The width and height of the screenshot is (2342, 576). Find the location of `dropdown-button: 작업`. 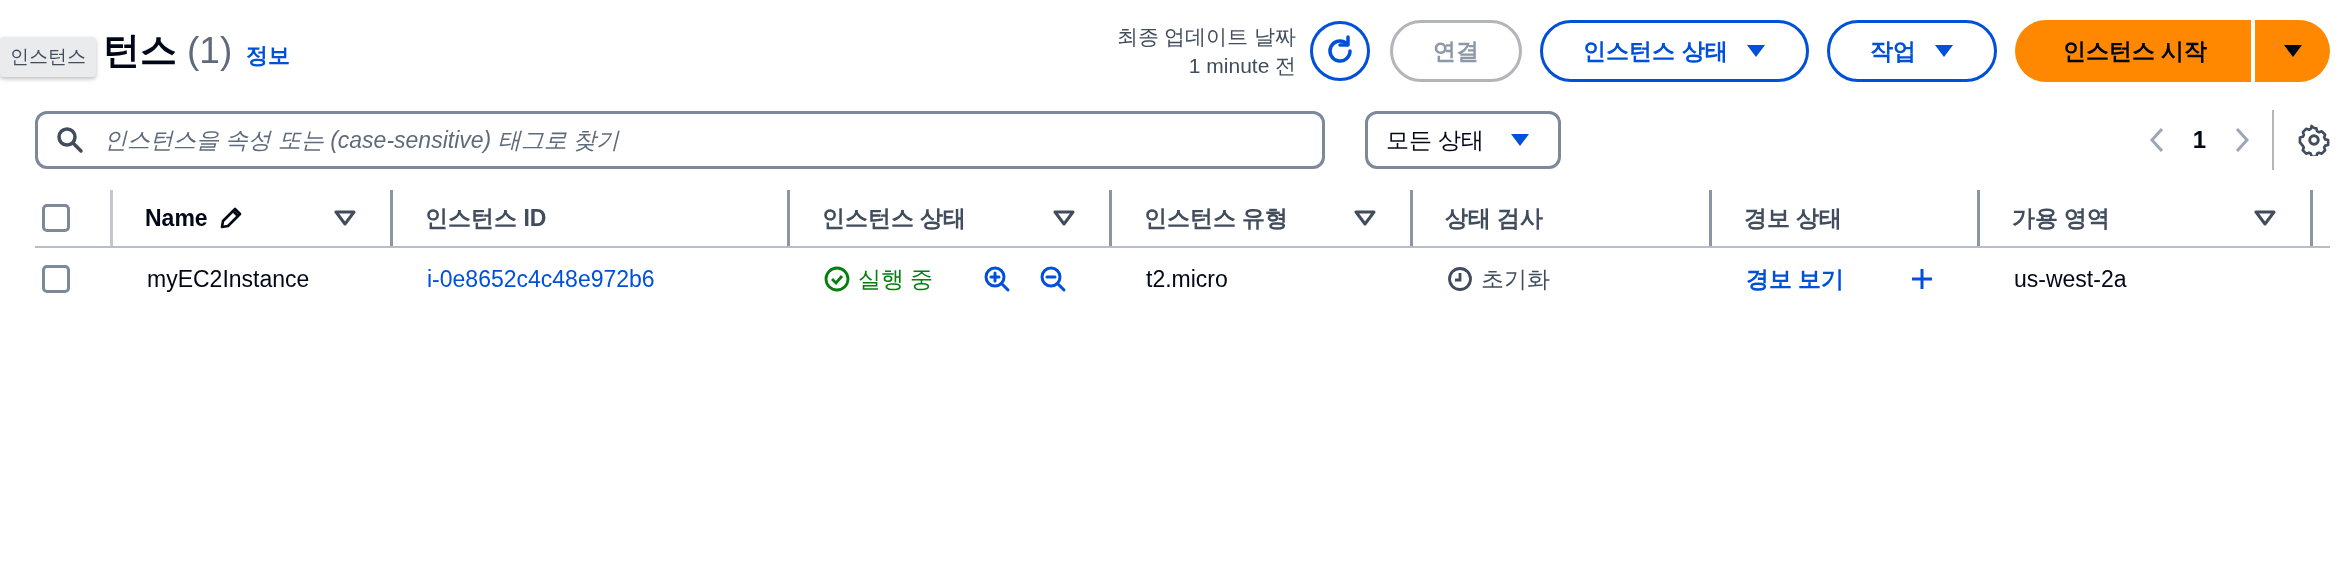

dropdown-button: 작업 is located at coordinates (1911, 51).